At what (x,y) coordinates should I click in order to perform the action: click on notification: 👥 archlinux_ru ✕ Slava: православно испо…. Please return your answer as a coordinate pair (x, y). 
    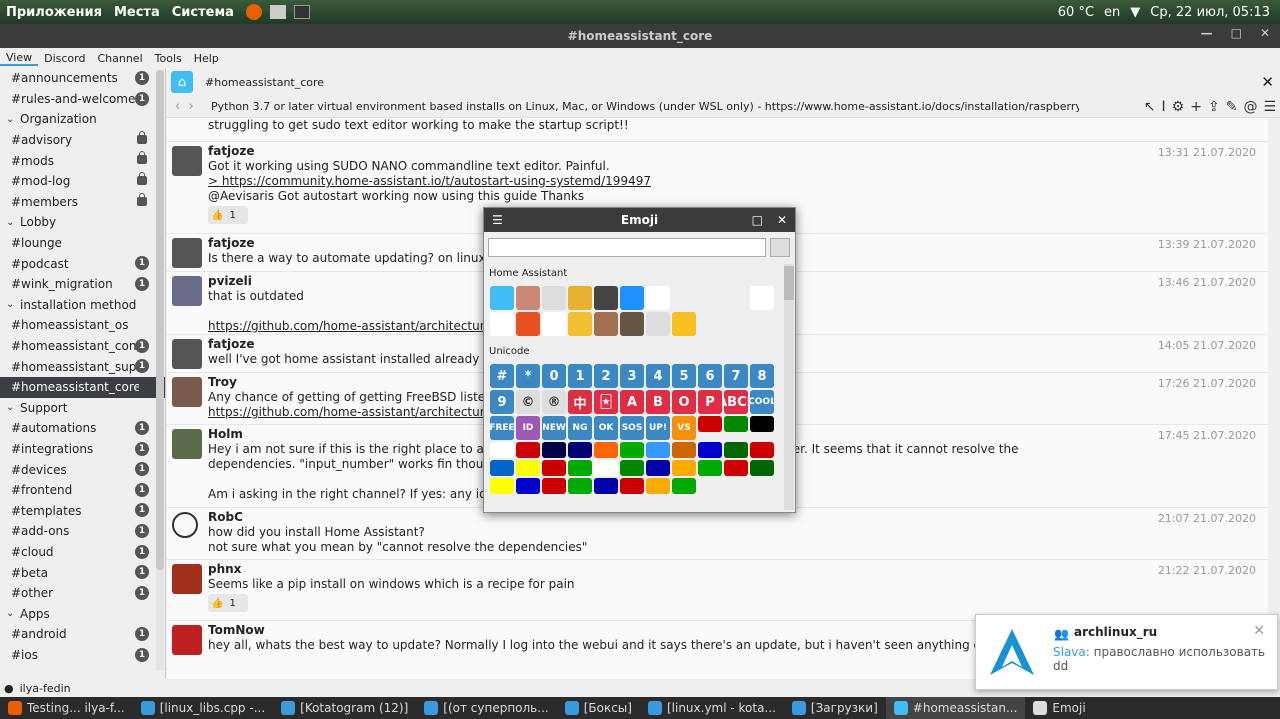
    Looking at the image, I should click on (1126, 652).